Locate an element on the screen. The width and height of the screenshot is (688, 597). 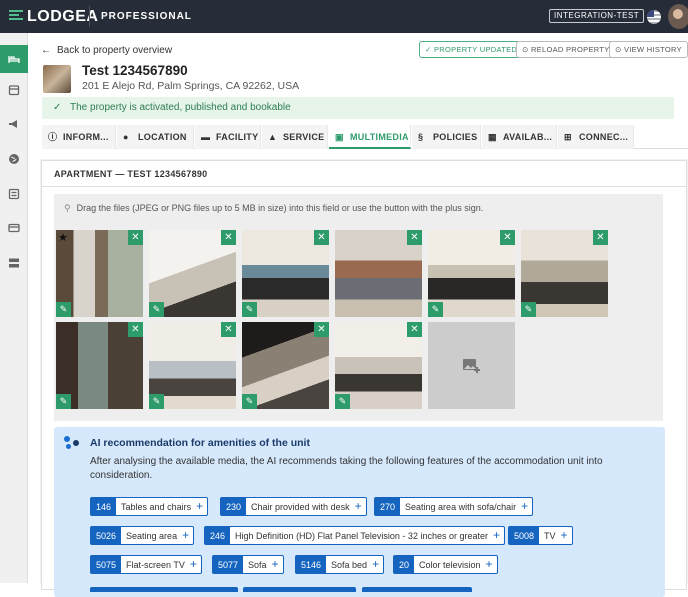
media-photo: ✕ is located at coordinates (378, 273).